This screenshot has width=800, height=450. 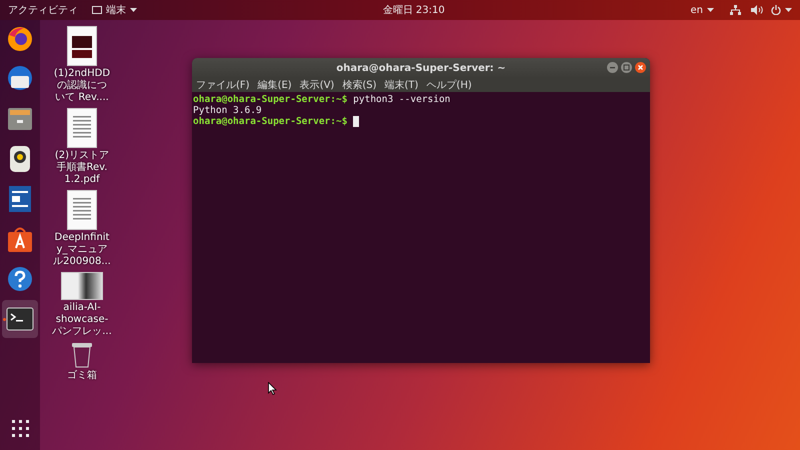 What do you see at coordinates (20, 428) in the screenshot?
I see `app-grid-icon` at bounding box center [20, 428].